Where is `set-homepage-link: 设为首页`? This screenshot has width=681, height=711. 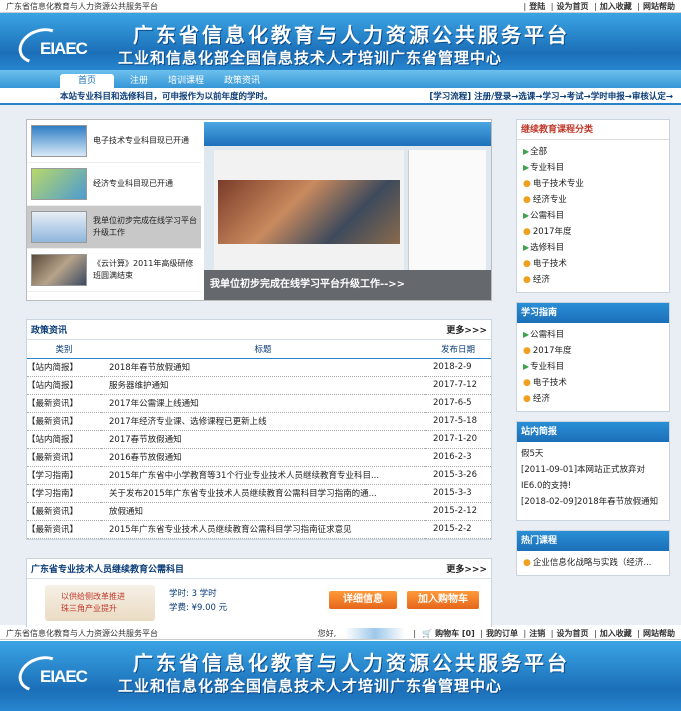 set-homepage-link: 设为首页 is located at coordinates (573, 6).